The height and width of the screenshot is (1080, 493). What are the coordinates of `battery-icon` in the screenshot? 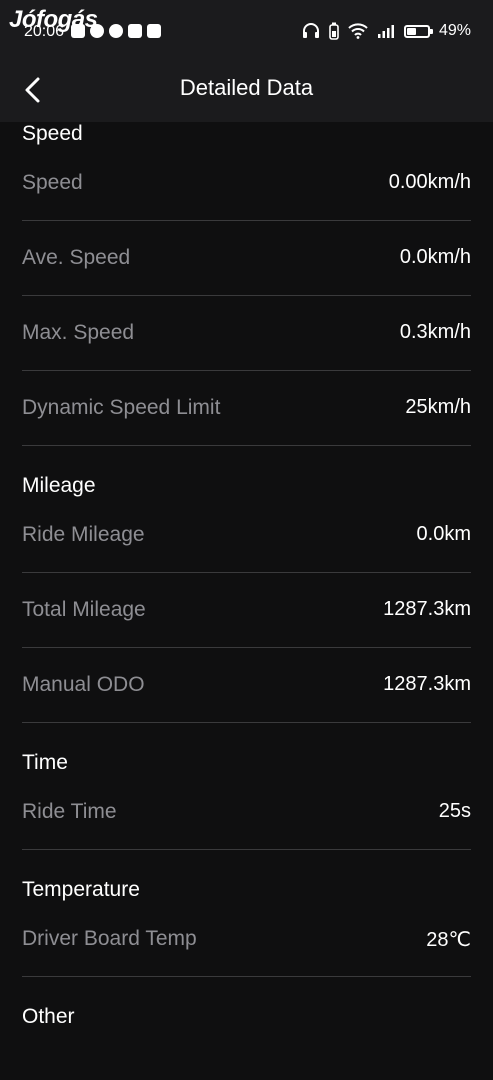 It's located at (418, 31).